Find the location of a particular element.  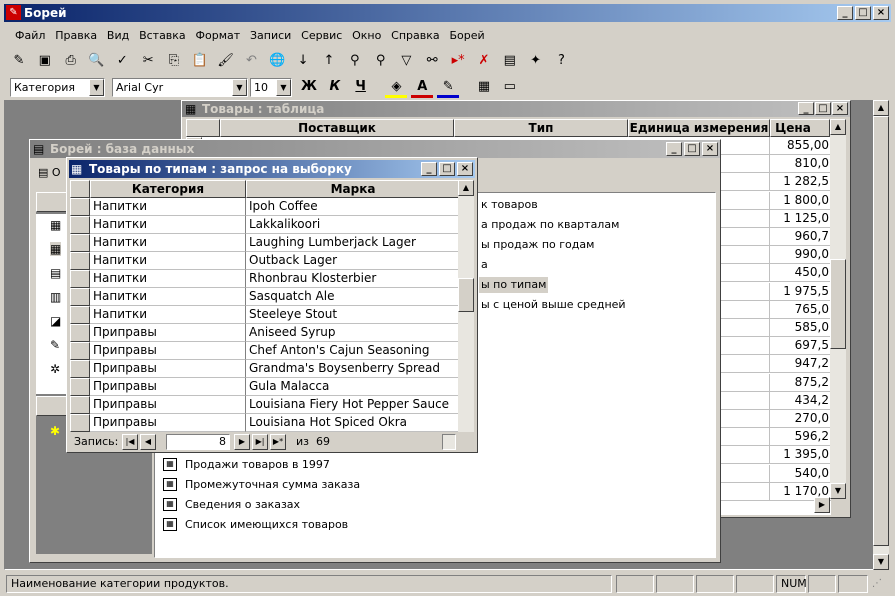

delete-record-icon: ✗ is located at coordinates (484, 61).